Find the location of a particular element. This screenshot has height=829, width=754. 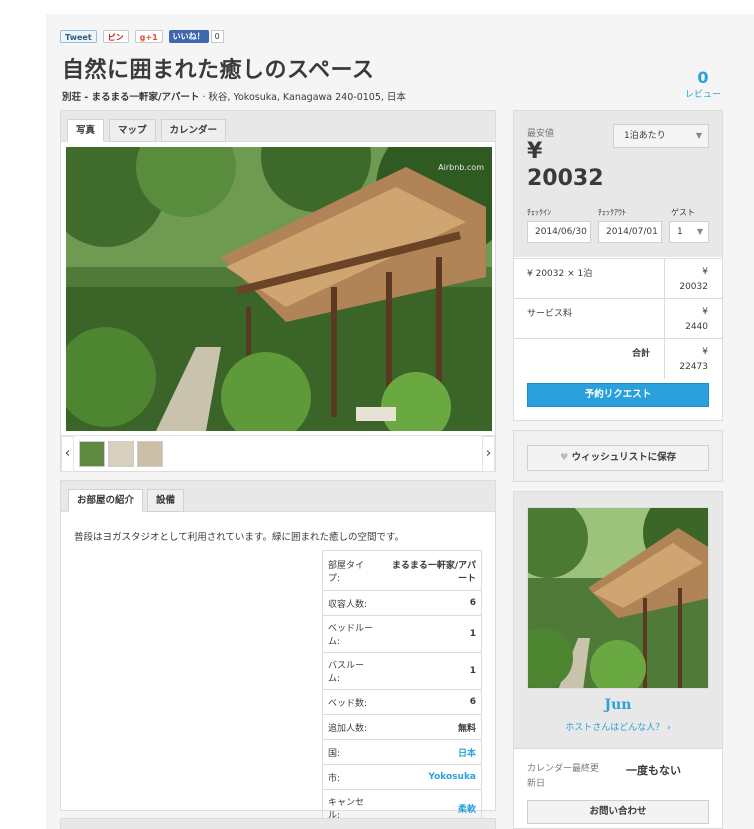

nights-amount: ¥20032 is located at coordinates (693, 280).